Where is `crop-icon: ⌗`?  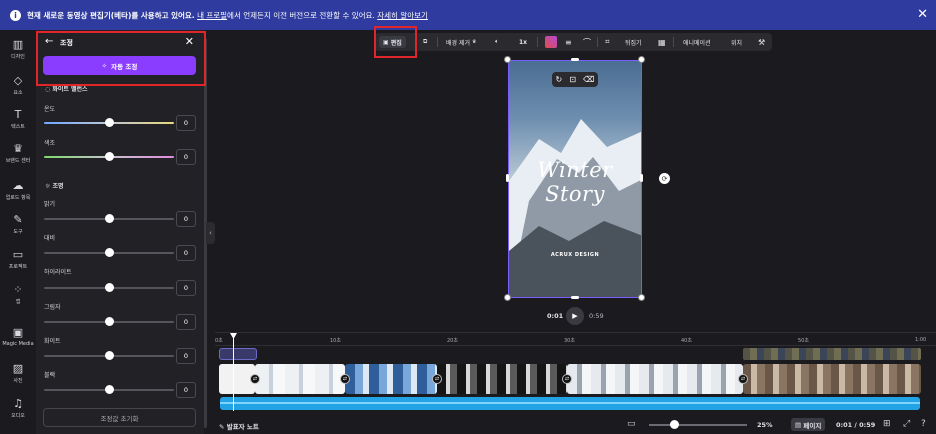
crop-icon: ⌗ is located at coordinates (607, 42).